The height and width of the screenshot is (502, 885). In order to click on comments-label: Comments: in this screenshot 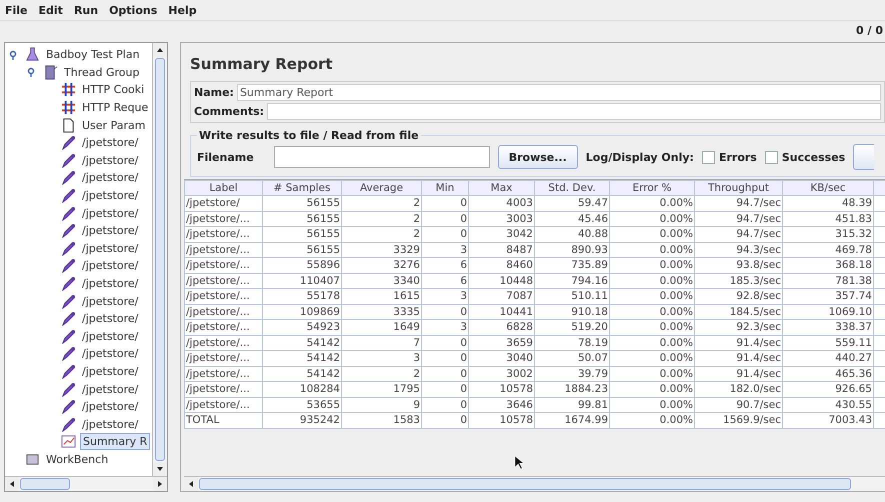, I will do `click(229, 111)`.